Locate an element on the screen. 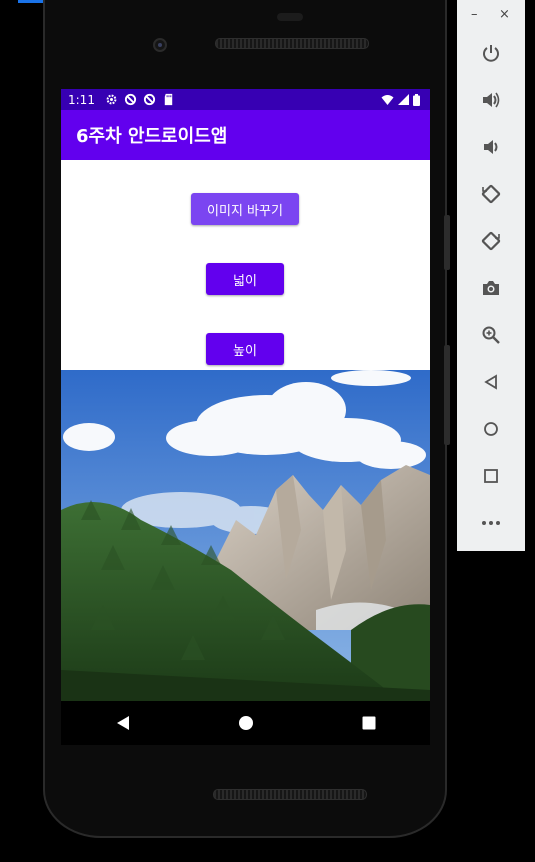  rotate-left-button is located at coordinates (491, 194).